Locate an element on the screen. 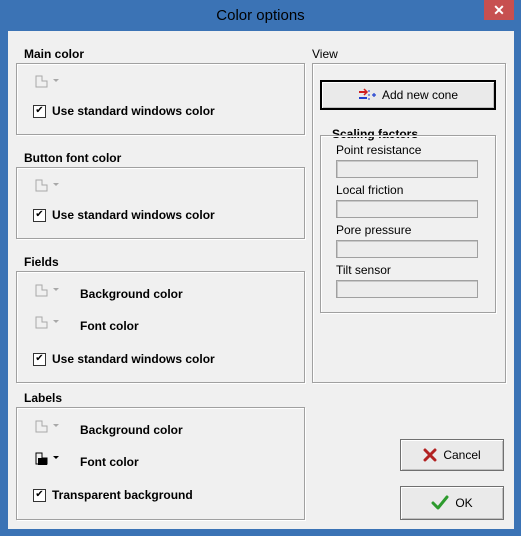 This screenshot has height=536, width=521. ok-check-icon is located at coordinates (440, 502).